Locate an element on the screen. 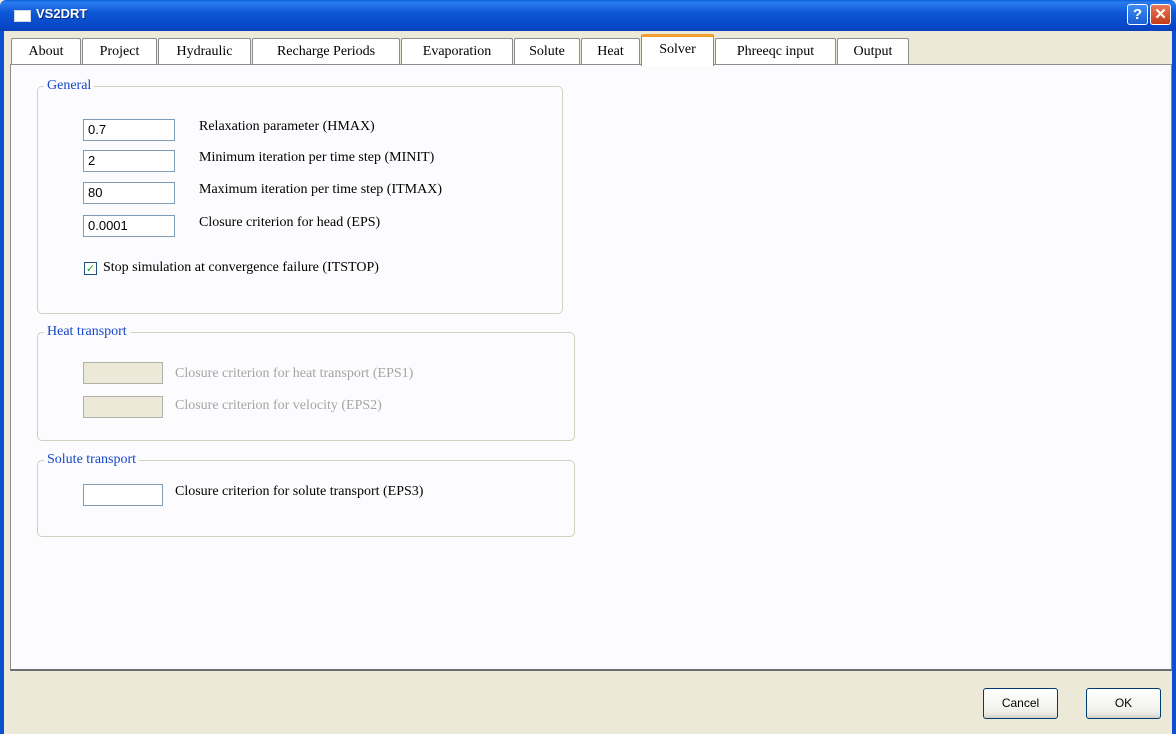 The width and height of the screenshot is (1176, 734). close-button: ✕ is located at coordinates (1160, 14).